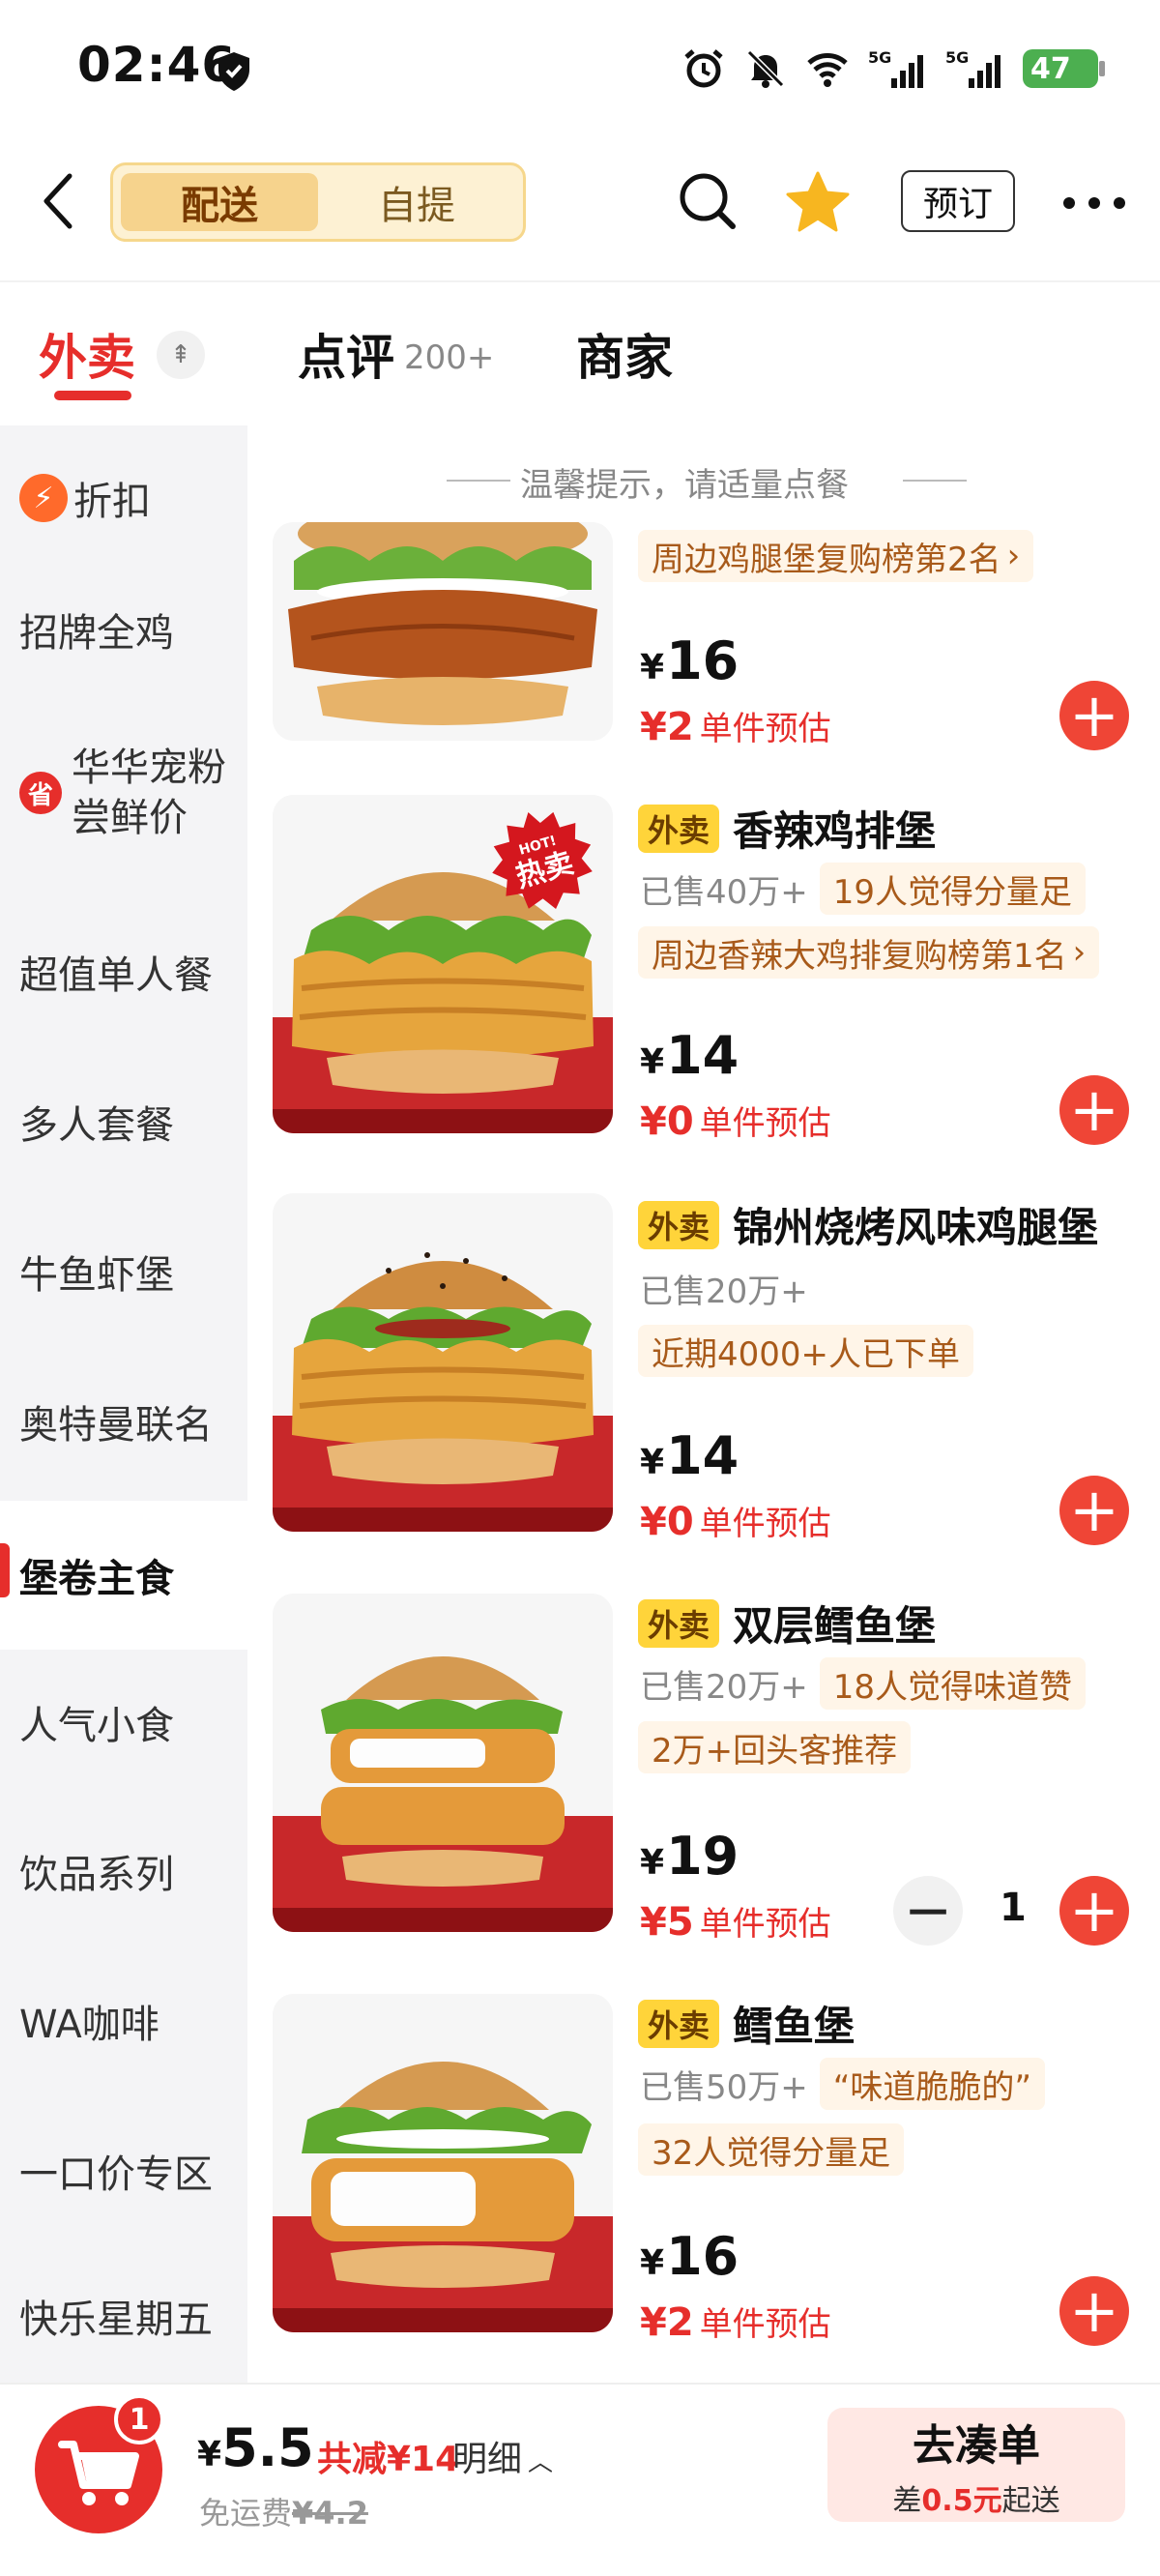 The height and width of the screenshot is (2576, 1160). What do you see at coordinates (149, 793) in the screenshot?
I see `sidebar-item-label: 华华宠粉 尝鲜价` at bounding box center [149, 793].